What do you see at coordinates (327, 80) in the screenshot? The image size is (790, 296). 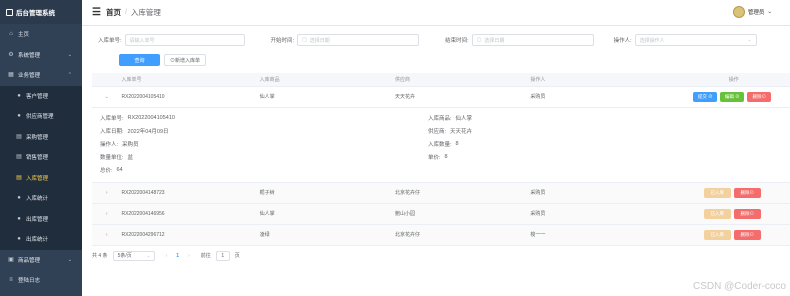 I see `col-product: 入库商品` at bounding box center [327, 80].